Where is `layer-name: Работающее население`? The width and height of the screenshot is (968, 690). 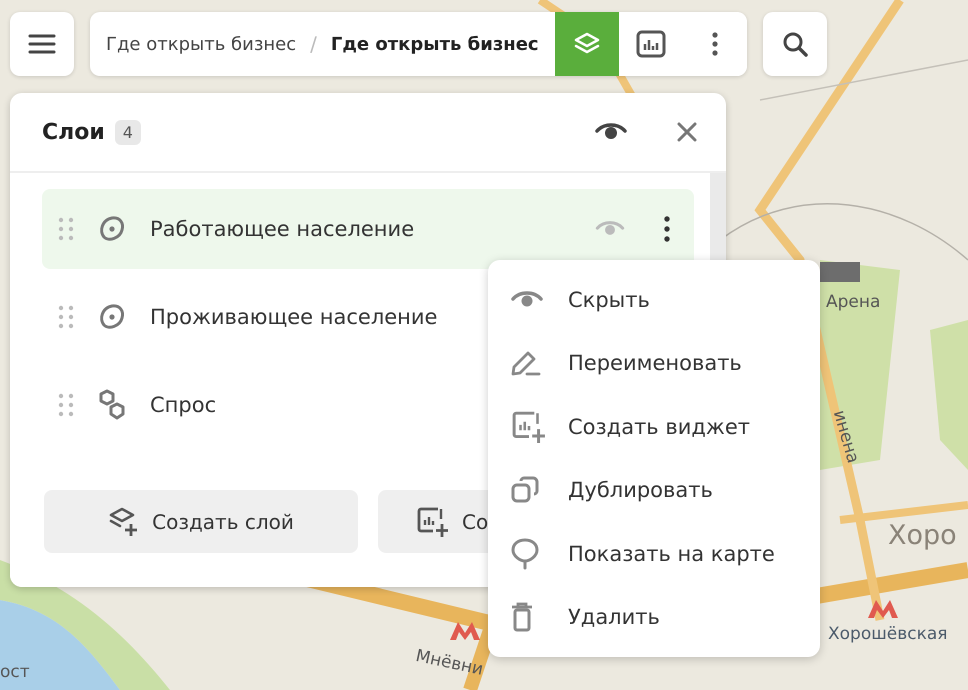 layer-name: Работающее население is located at coordinates (283, 229).